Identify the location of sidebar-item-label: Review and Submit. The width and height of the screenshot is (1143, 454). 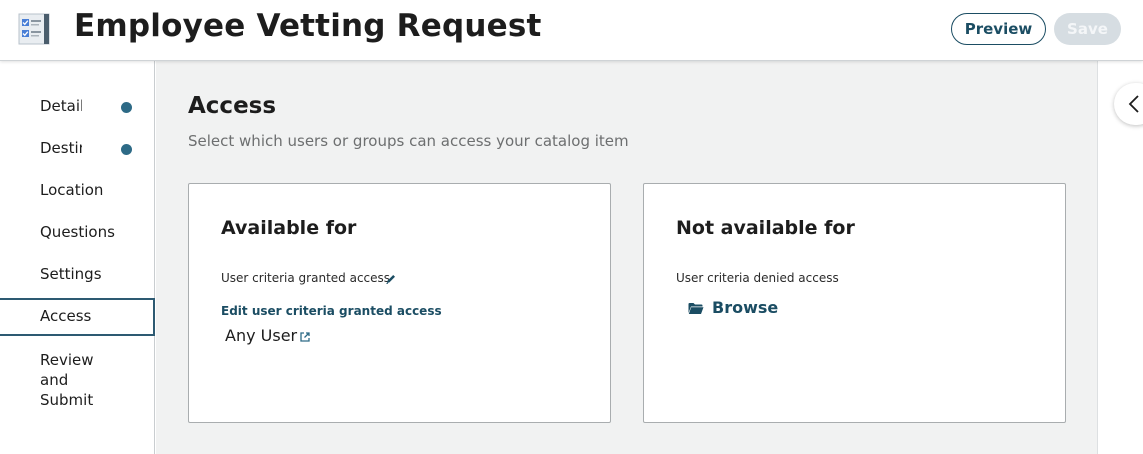
(67, 380).